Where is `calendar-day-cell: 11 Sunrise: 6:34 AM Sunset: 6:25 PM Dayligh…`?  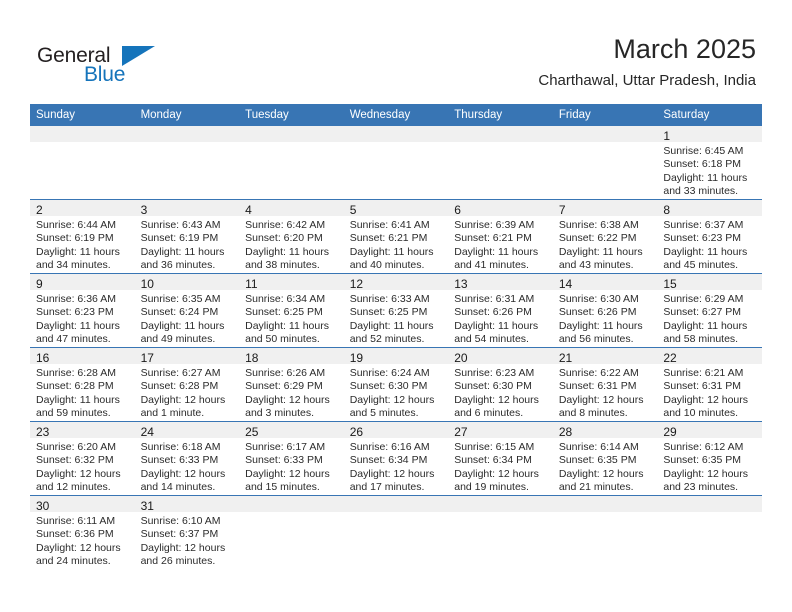
calendar-day-cell: 11 Sunrise: 6:34 AM Sunset: 6:25 PM Dayligh… is located at coordinates (291, 310).